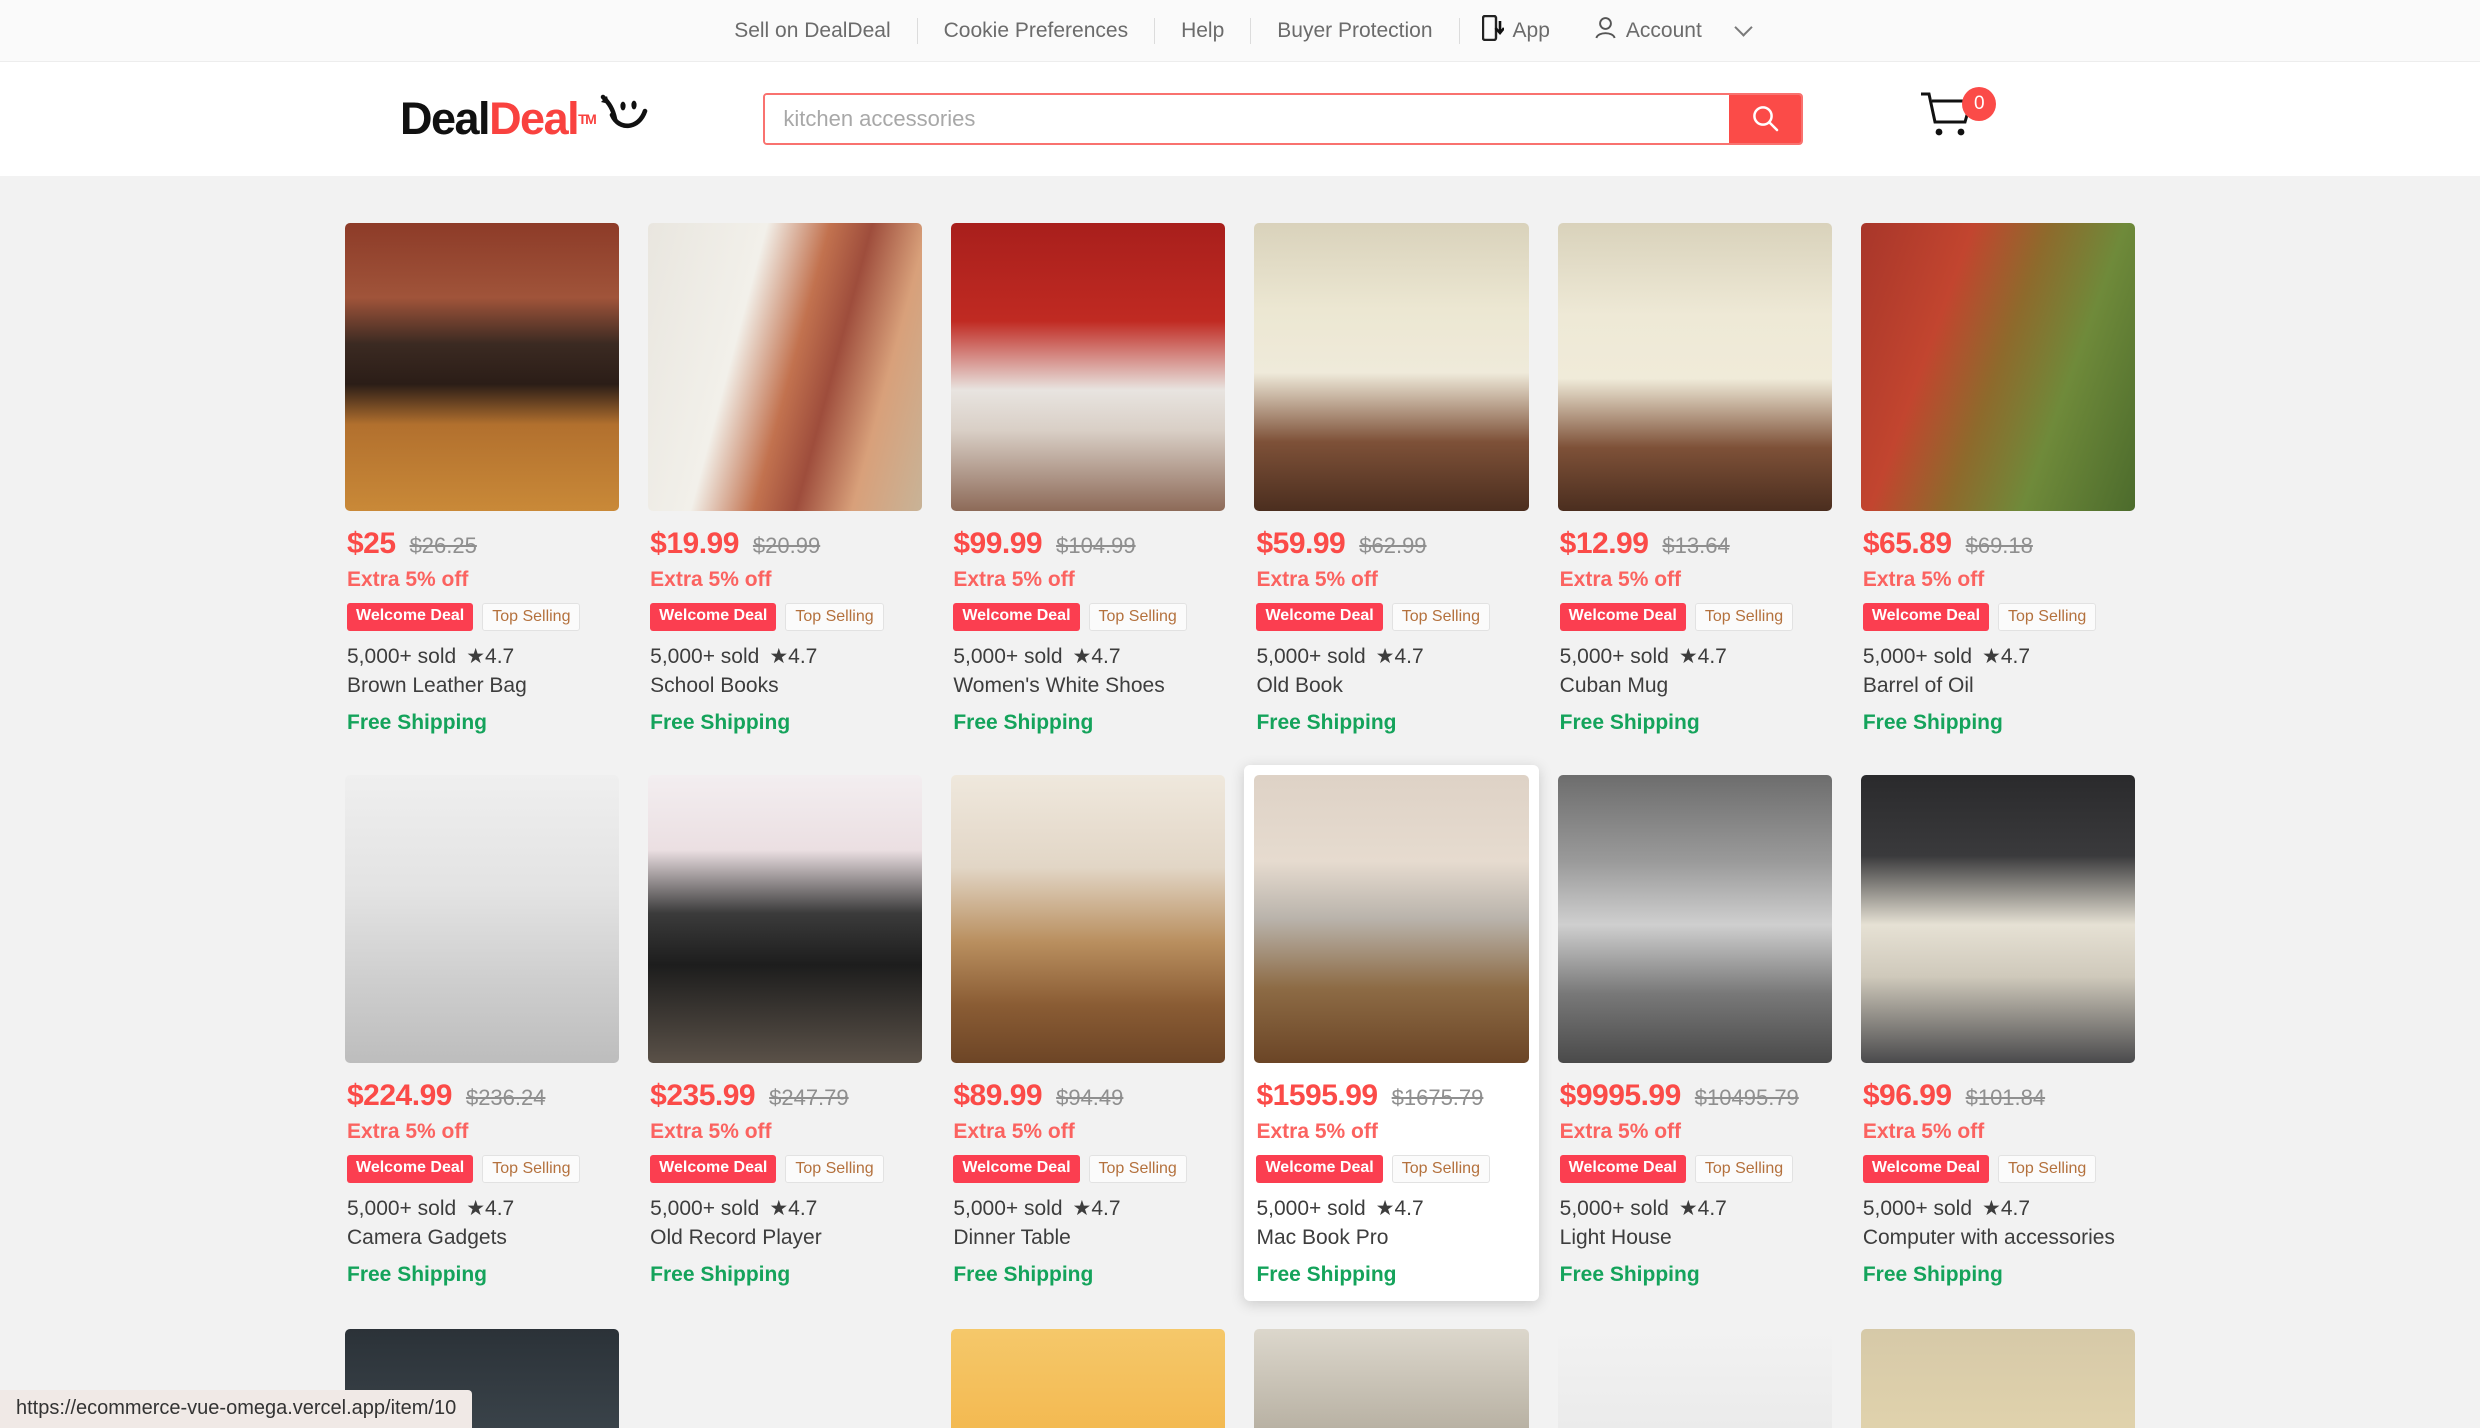  What do you see at coordinates (482, 1238) in the screenshot?
I see `product-title: Camera Gadgets` at bounding box center [482, 1238].